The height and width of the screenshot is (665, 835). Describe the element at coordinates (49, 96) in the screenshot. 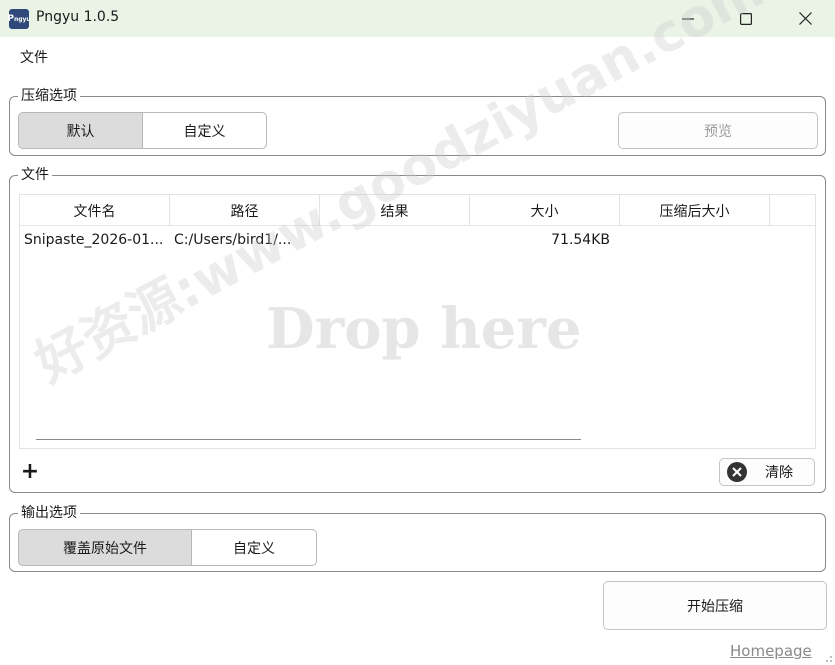

I see `compression-options-label: 压缩选项` at that location.